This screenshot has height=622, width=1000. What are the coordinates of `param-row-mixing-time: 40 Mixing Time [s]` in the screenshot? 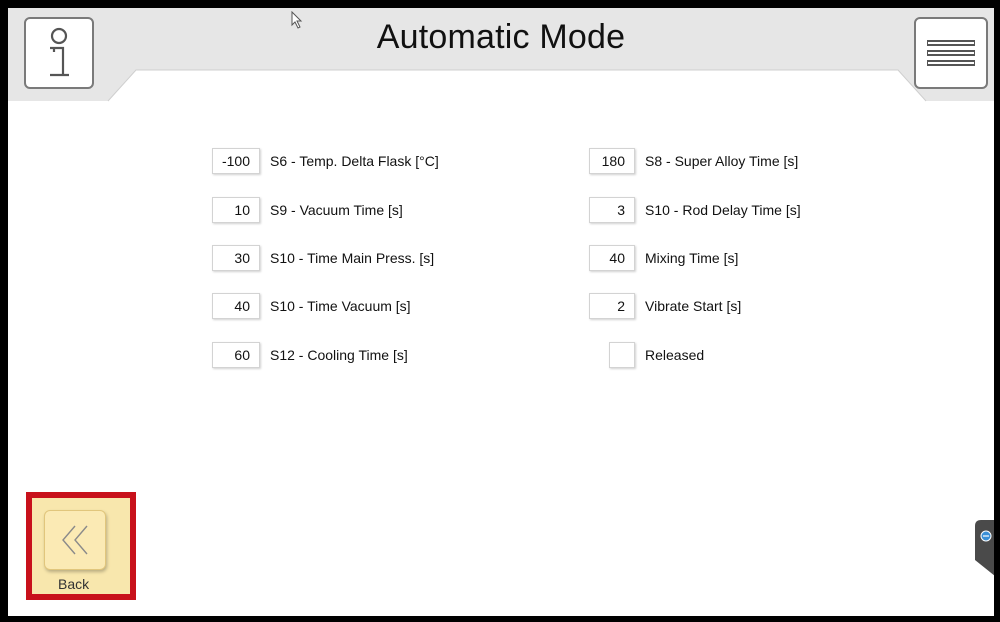 It's located at (663, 258).